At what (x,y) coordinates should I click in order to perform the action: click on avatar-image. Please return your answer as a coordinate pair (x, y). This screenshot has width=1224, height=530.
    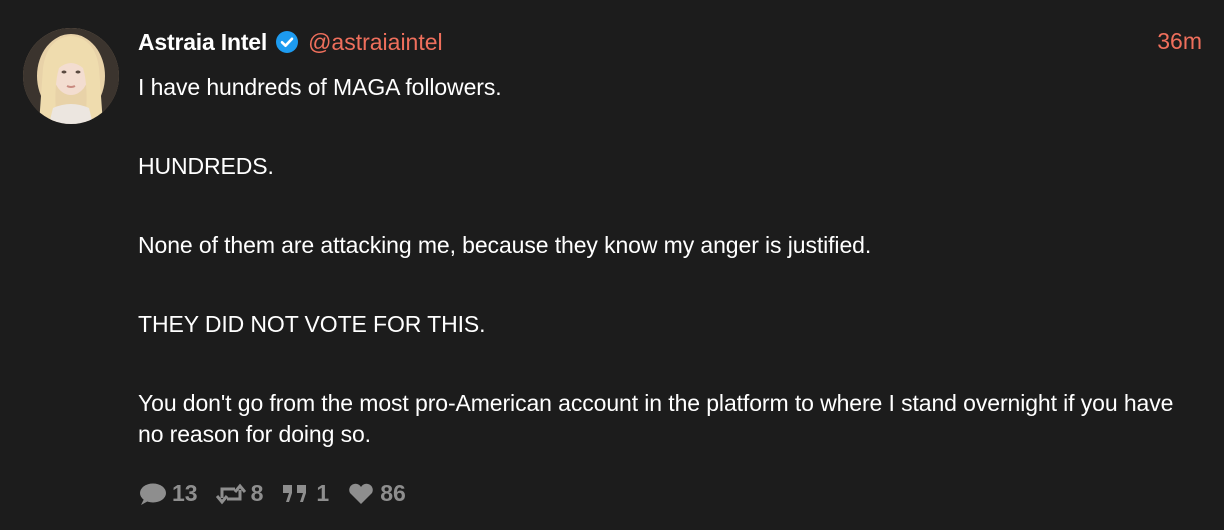
    Looking at the image, I should click on (71, 76).